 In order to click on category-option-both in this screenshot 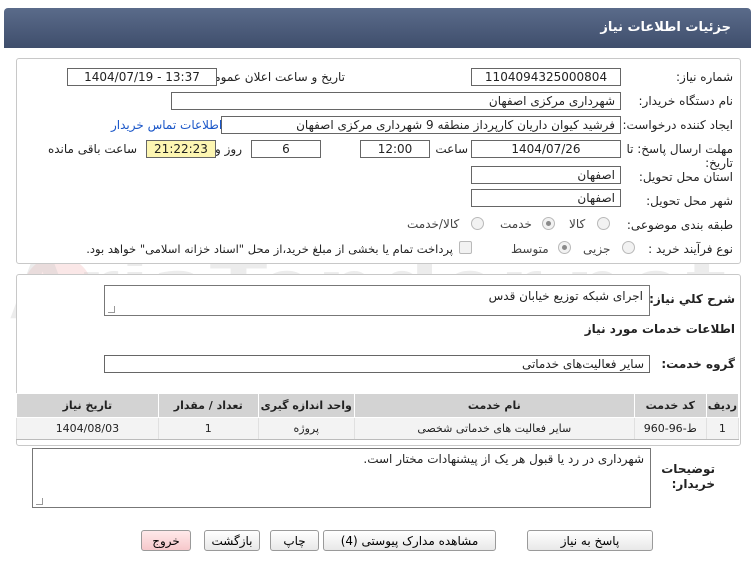, I will do `click(477, 223)`.